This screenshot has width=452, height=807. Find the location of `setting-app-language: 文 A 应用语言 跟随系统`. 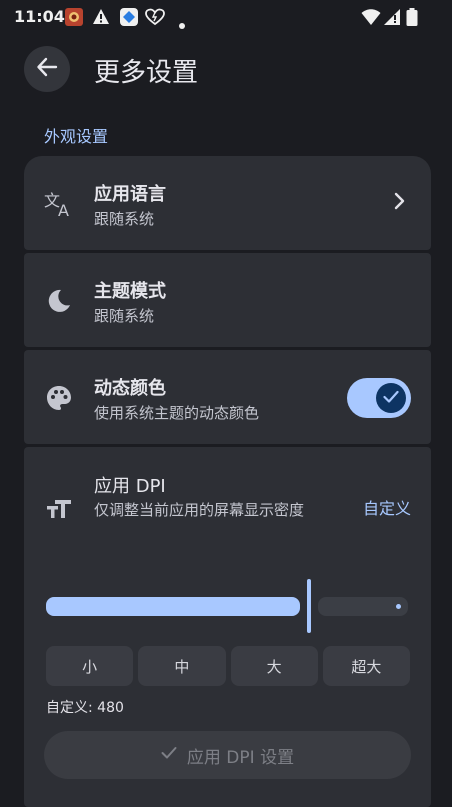

setting-app-language: 文 A 应用语言 跟随系统 is located at coordinates (227, 203).